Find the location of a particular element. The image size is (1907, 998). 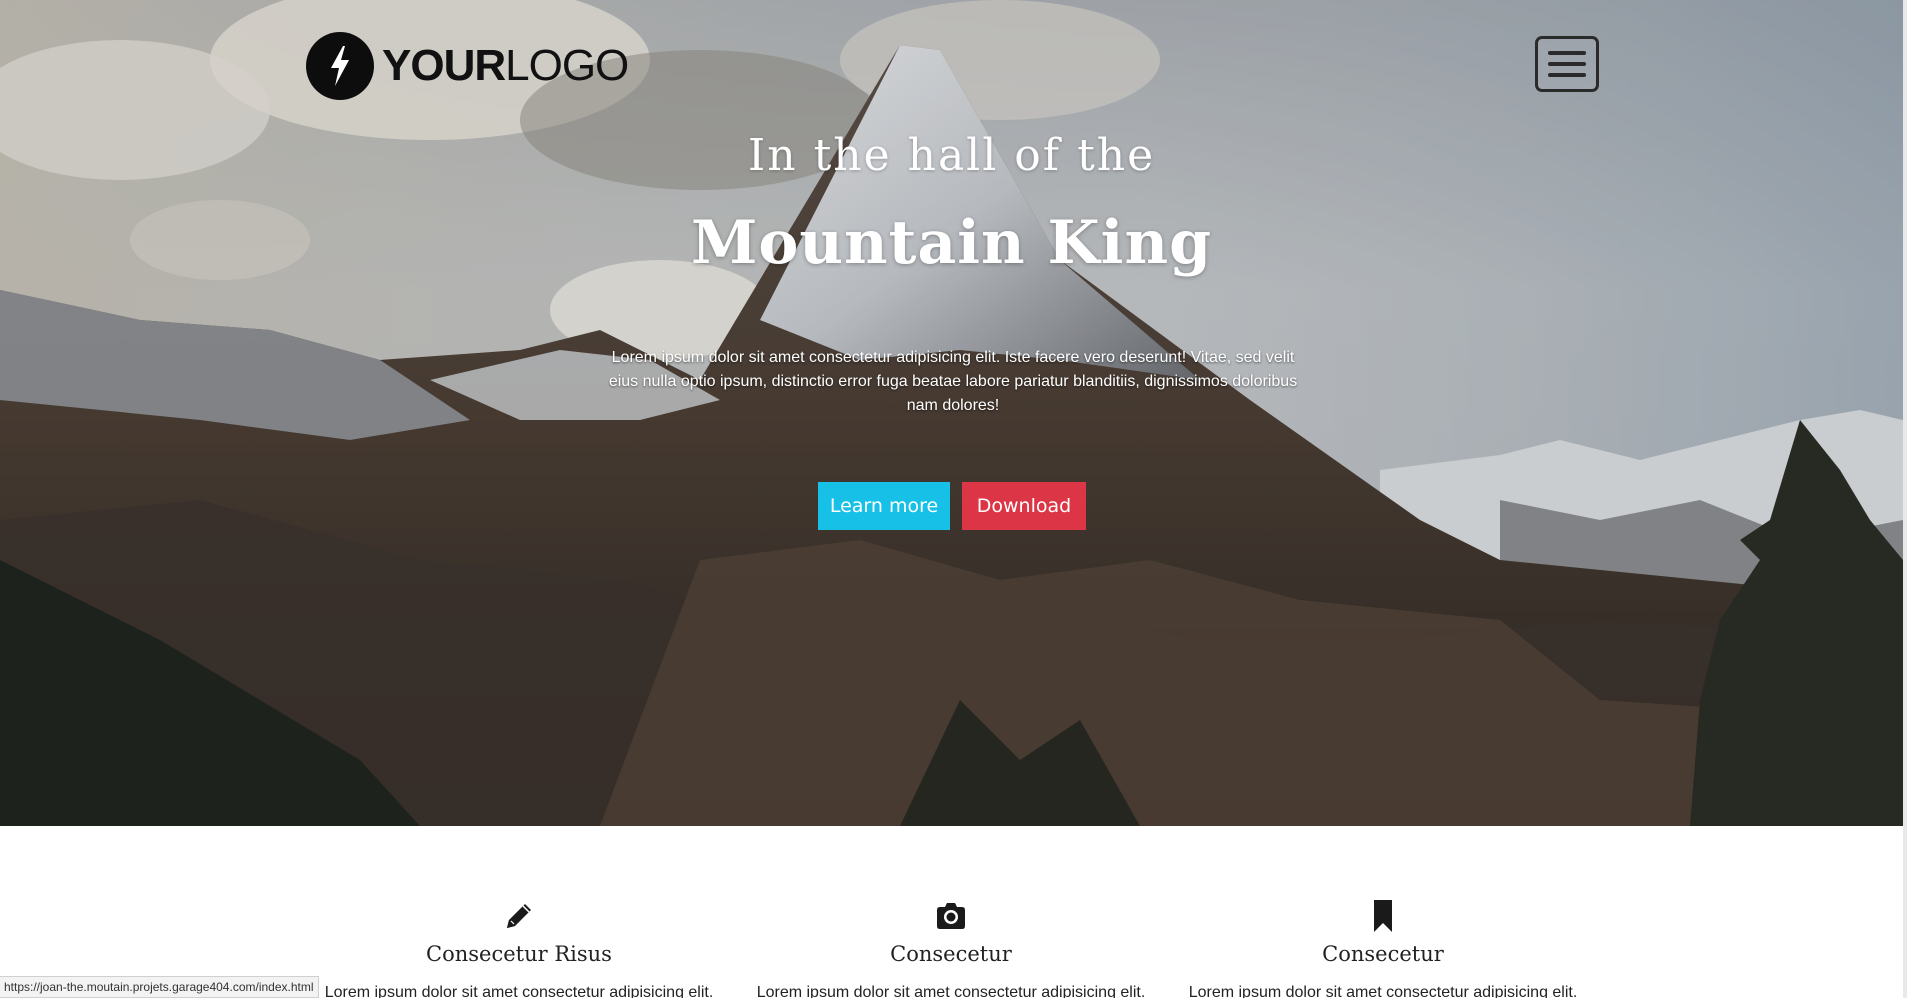

hero-subtitle: In the hall of the is located at coordinates (951, 155).